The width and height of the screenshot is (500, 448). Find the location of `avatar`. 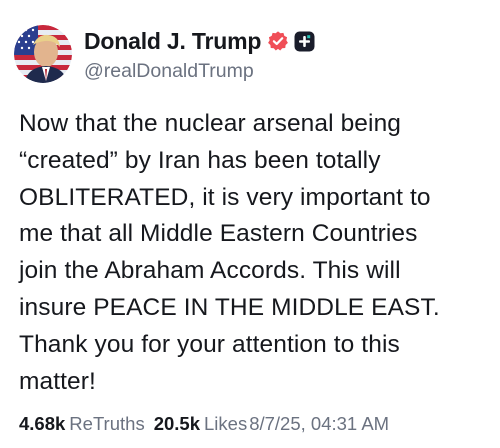

avatar is located at coordinates (43, 54).